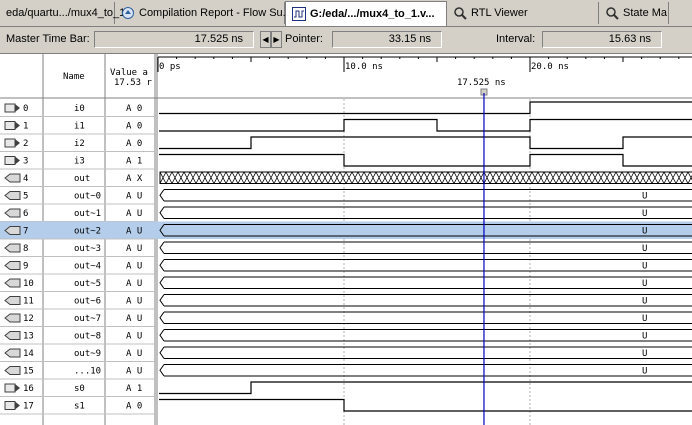 The image size is (692, 425). Describe the element at coordinates (387, 39) in the screenshot. I see `pointer-field: 33.15 ns` at that location.